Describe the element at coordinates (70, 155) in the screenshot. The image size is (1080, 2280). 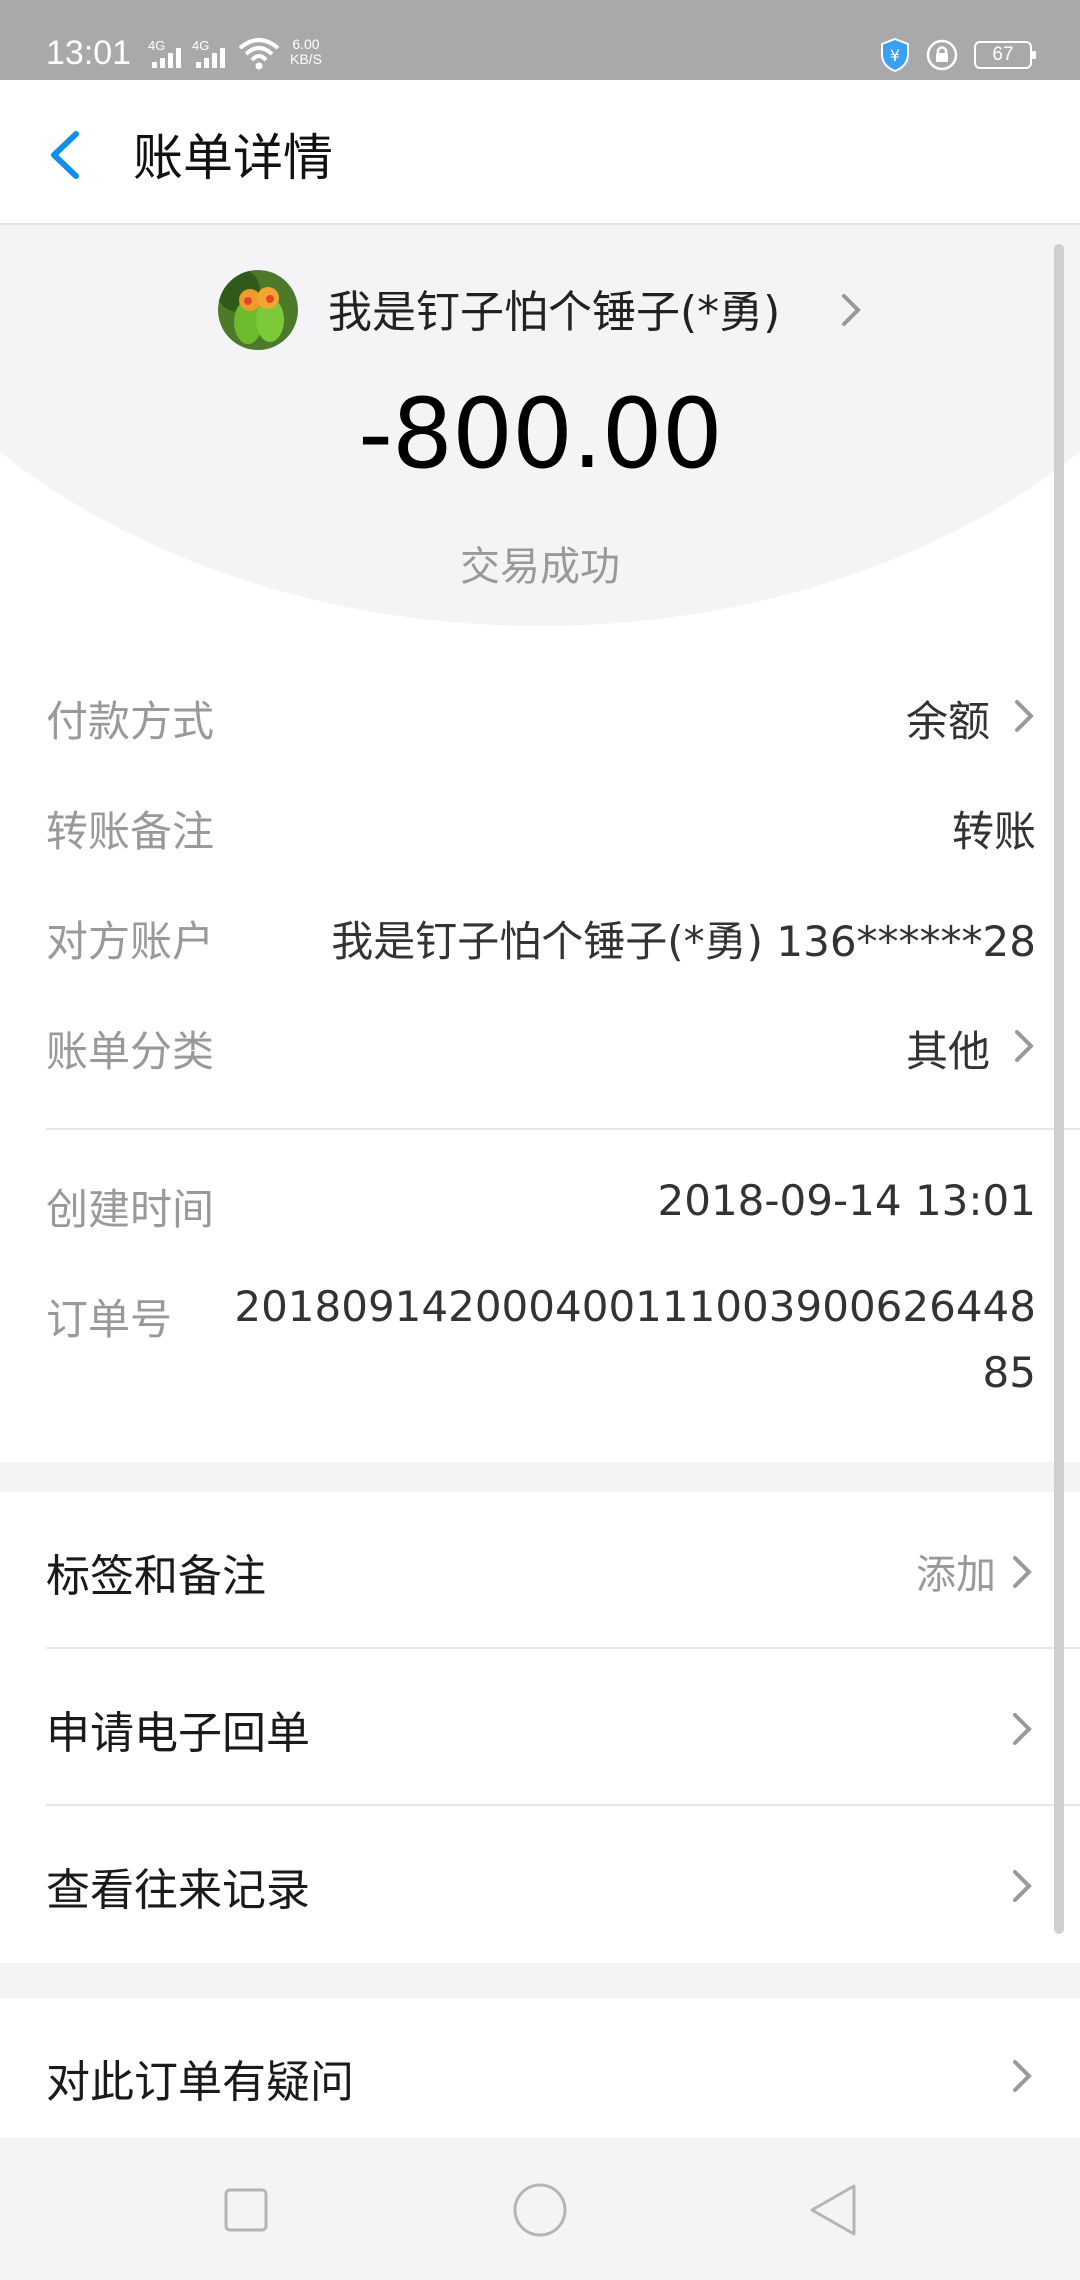
I see `back-arrow-icon` at that location.